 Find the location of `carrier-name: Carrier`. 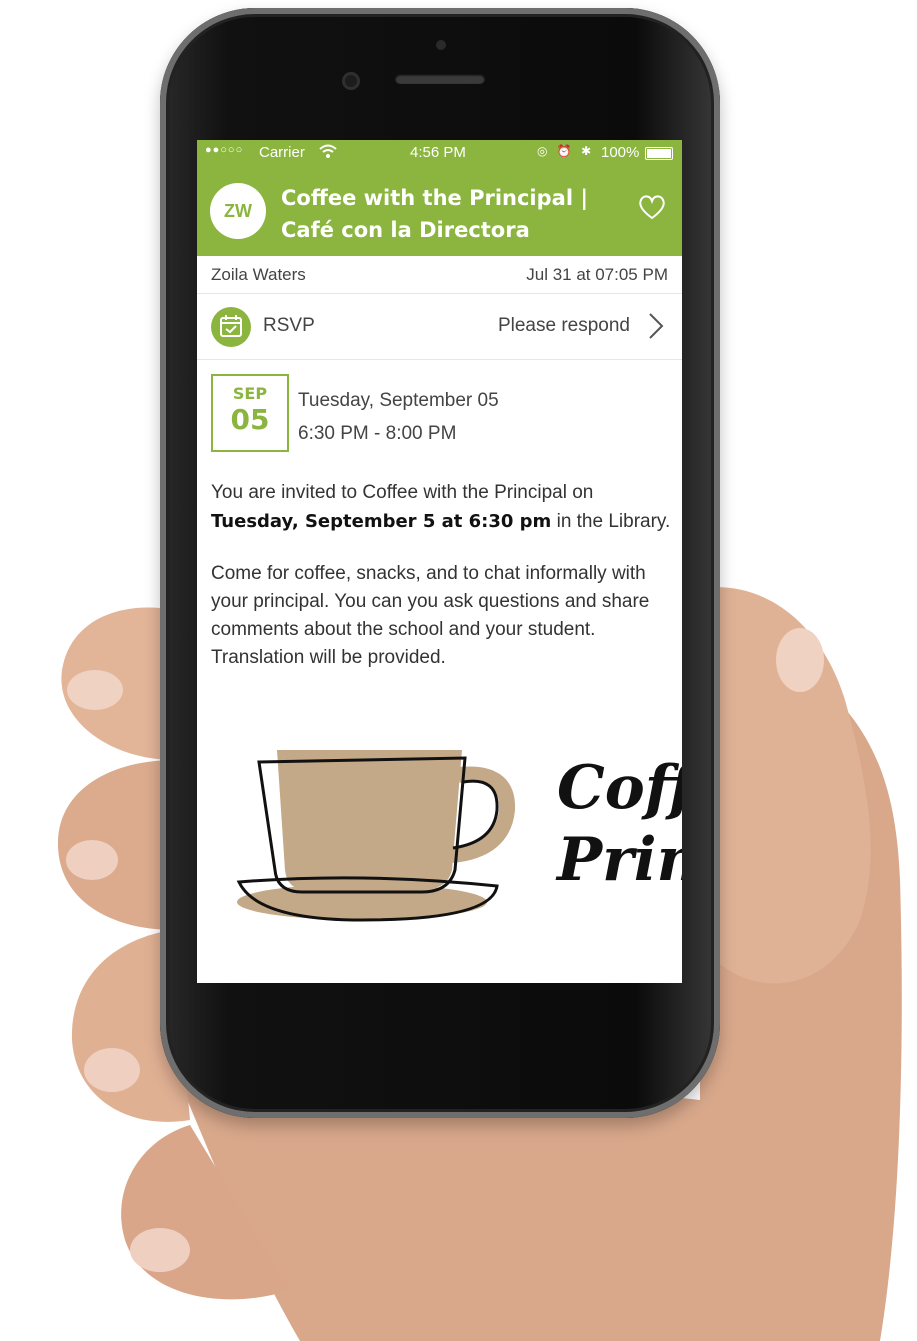

carrier-name: Carrier is located at coordinates (282, 152).